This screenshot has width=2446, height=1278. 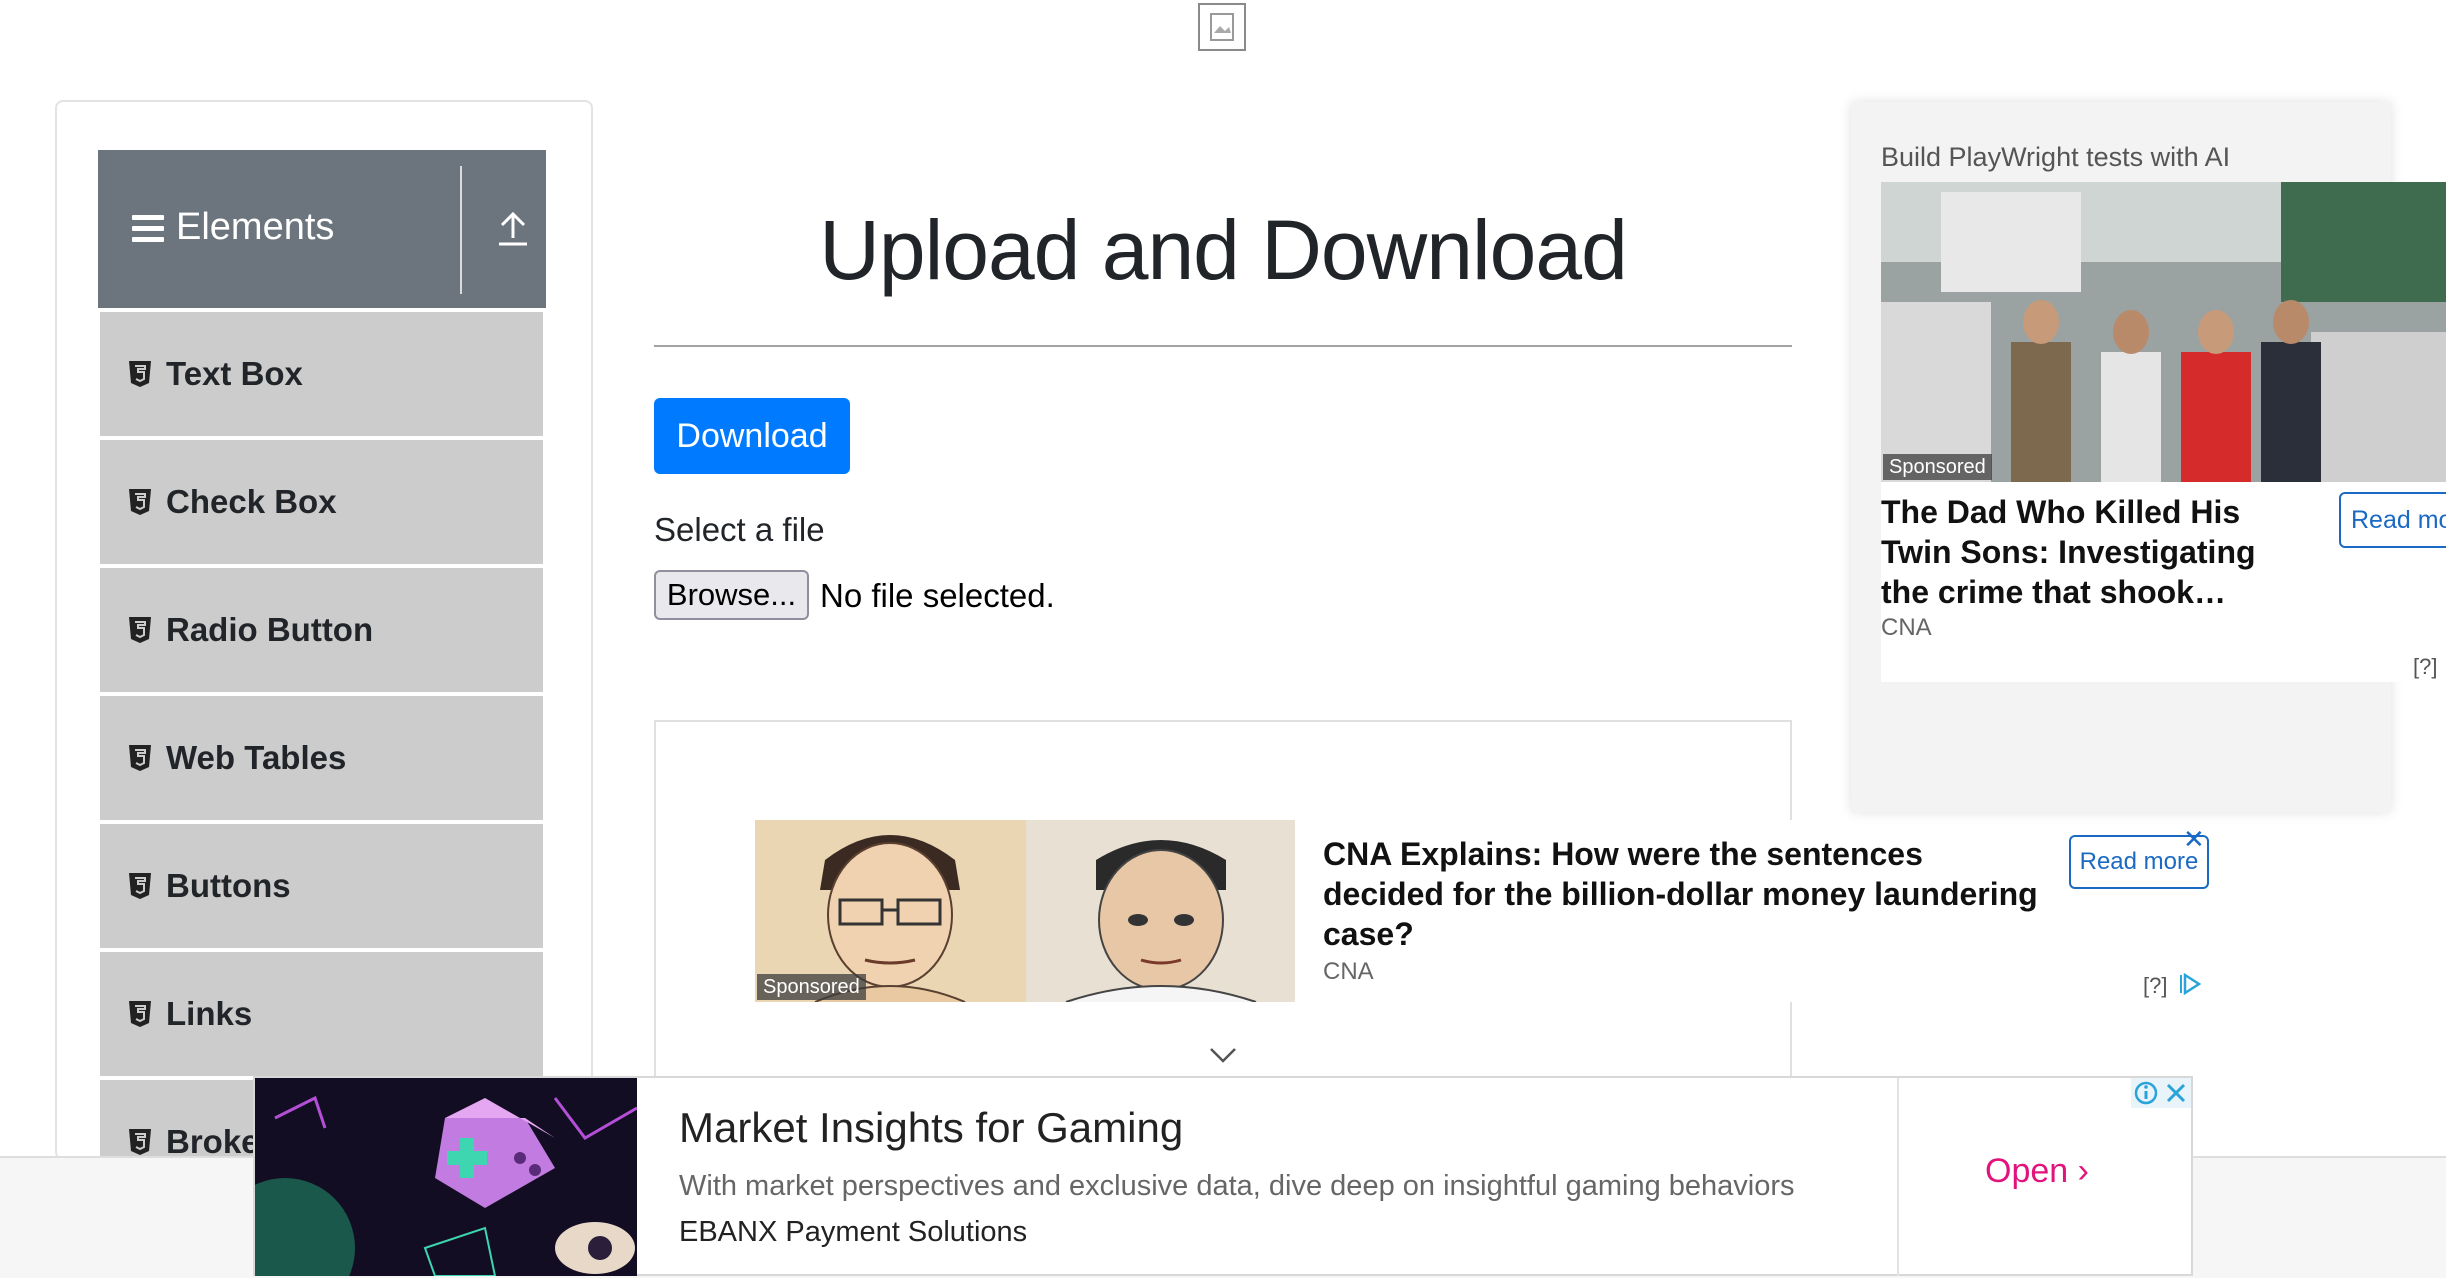 What do you see at coordinates (2037, 1171) in the screenshot?
I see `open-button: Open ›` at bounding box center [2037, 1171].